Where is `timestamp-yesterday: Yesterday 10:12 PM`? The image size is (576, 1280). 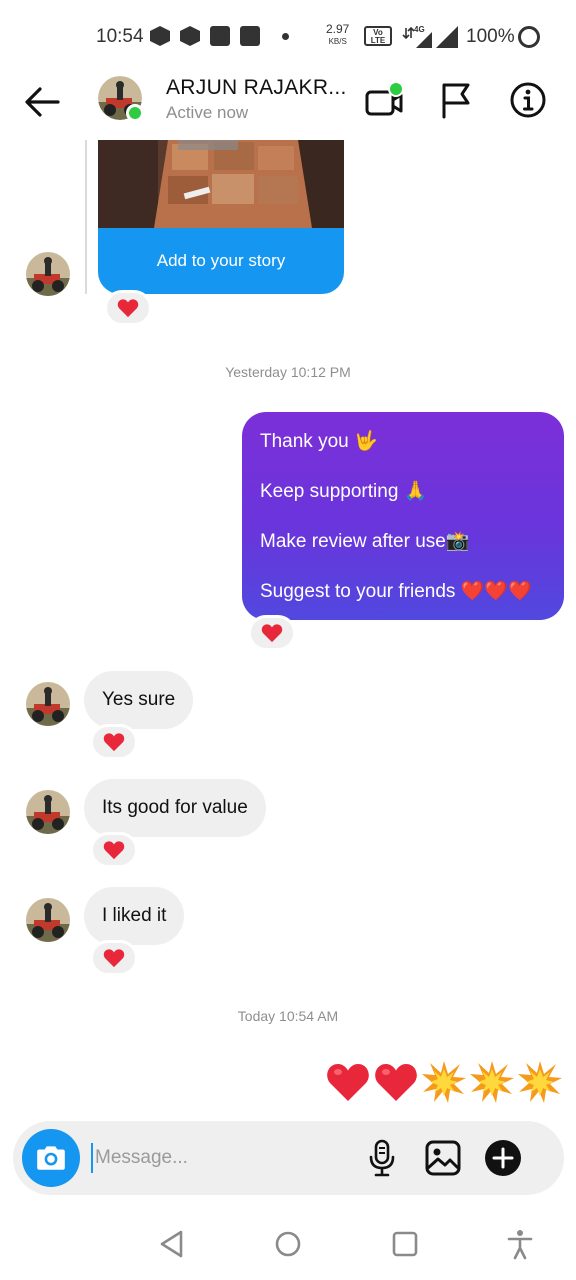
timestamp-yesterday: Yesterday 10:12 PM is located at coordinates (288, 372).